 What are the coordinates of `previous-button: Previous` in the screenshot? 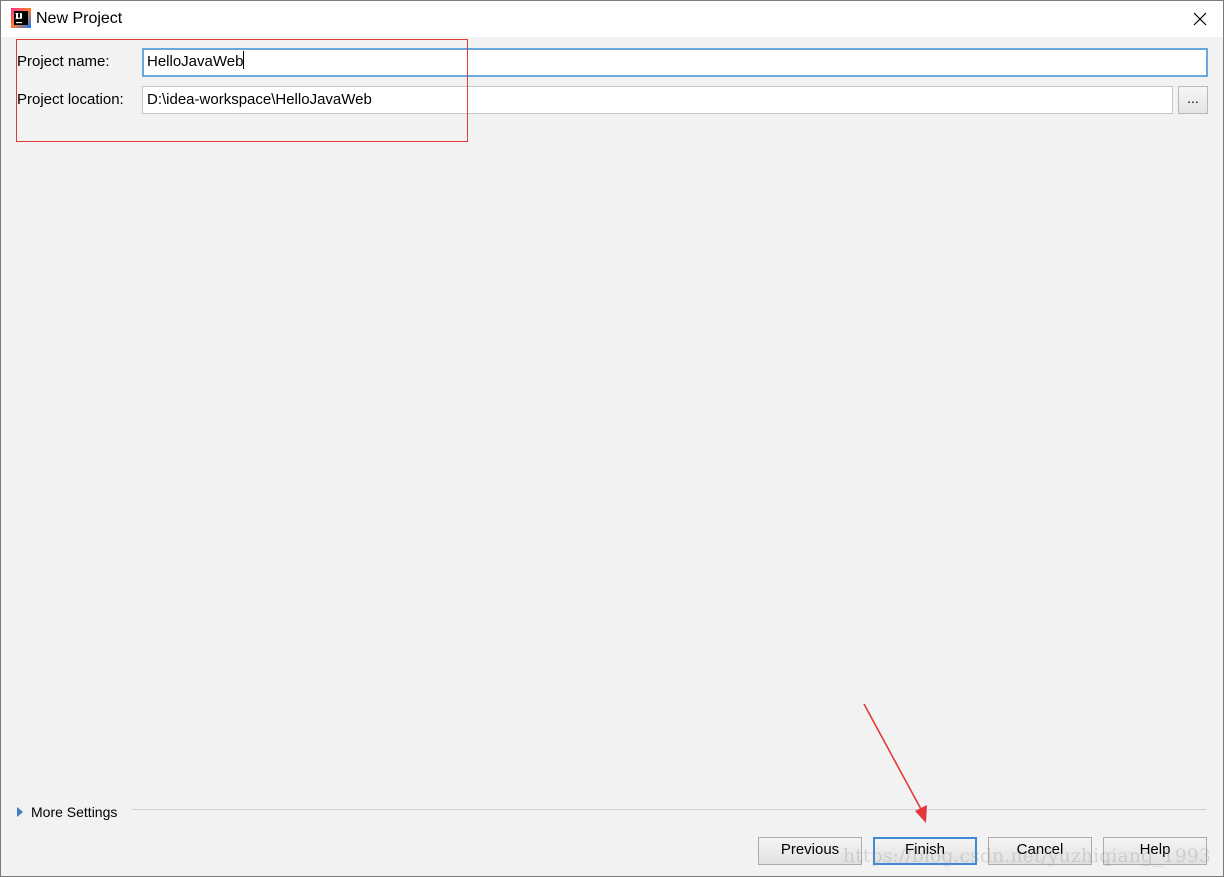 It's located at (810, 851).